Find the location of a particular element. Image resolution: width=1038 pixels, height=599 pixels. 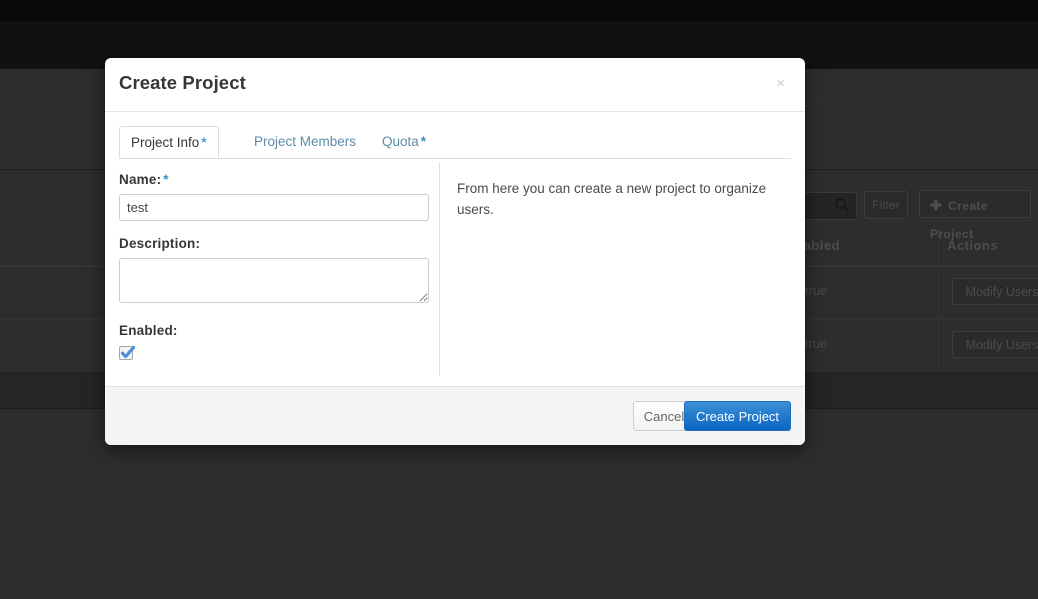

modal-footer: Cancel Create Project is located at coordinates (455, 415).